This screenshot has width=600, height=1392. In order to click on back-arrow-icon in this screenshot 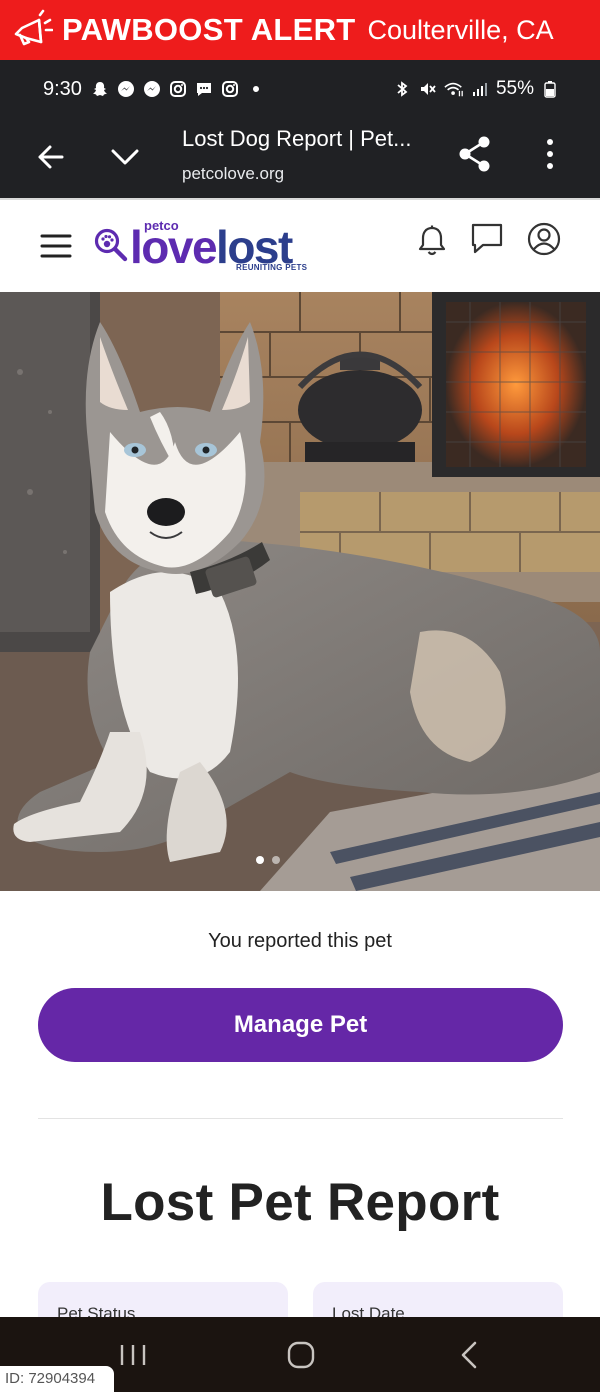, I will do `click(51, 157)`.